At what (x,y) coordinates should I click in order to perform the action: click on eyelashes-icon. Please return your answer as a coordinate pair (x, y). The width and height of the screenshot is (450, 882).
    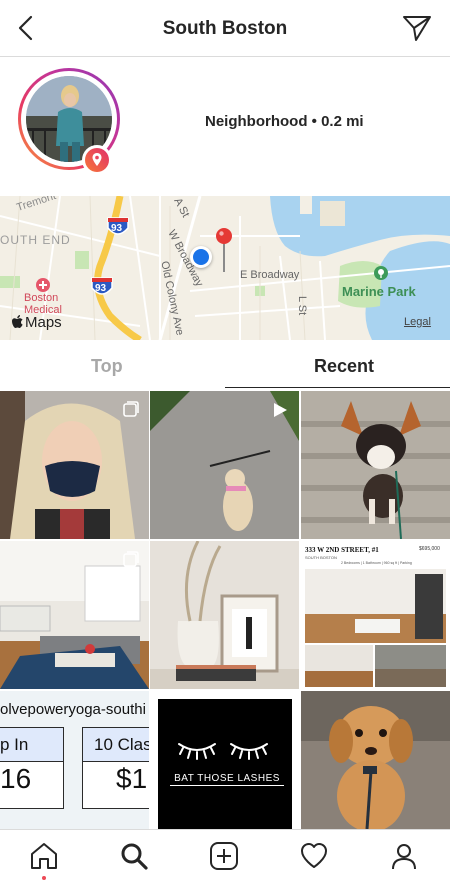
    Looking at the image, I should click on (223, 751).